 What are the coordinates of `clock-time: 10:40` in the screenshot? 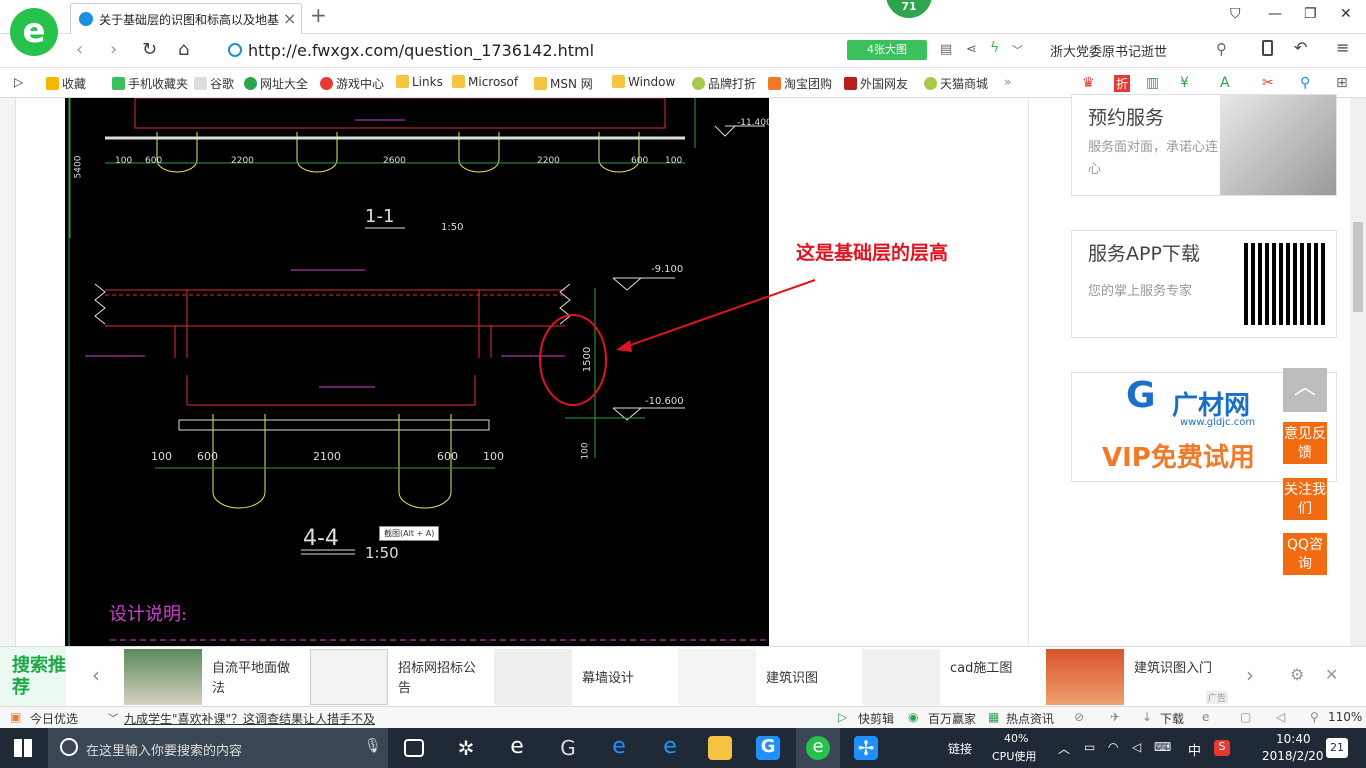 It's located at (1293, 739).